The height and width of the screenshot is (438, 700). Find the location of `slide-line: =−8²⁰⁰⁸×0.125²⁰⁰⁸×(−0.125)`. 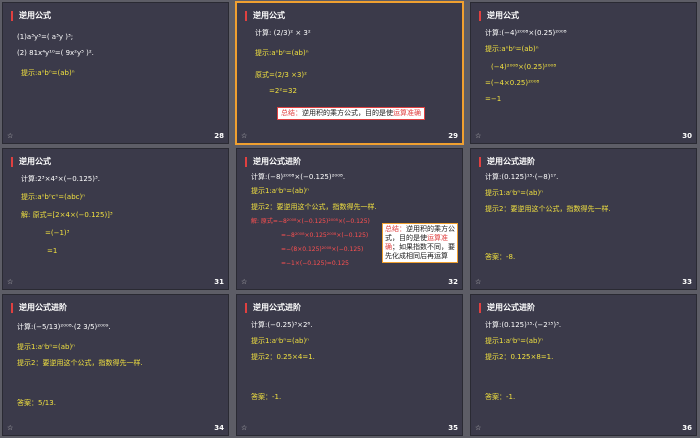

slide-line: =−8²⁰⁰⁸×0.125²⁰⁰⁸×(−0.125) is located at coordinates (325, 235).